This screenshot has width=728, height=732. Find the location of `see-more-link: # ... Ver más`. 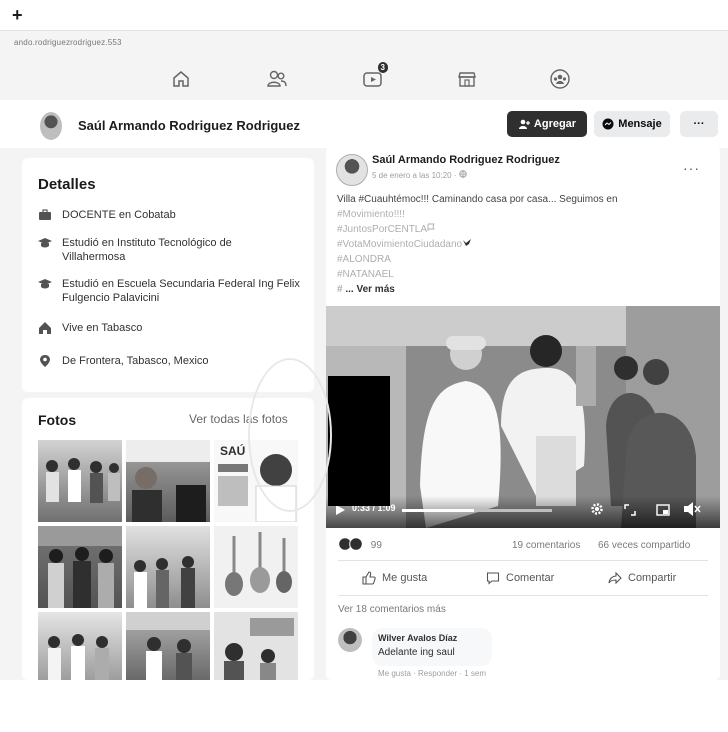

see-more-link: # ... Ver más is located at coordinates (366, 289).